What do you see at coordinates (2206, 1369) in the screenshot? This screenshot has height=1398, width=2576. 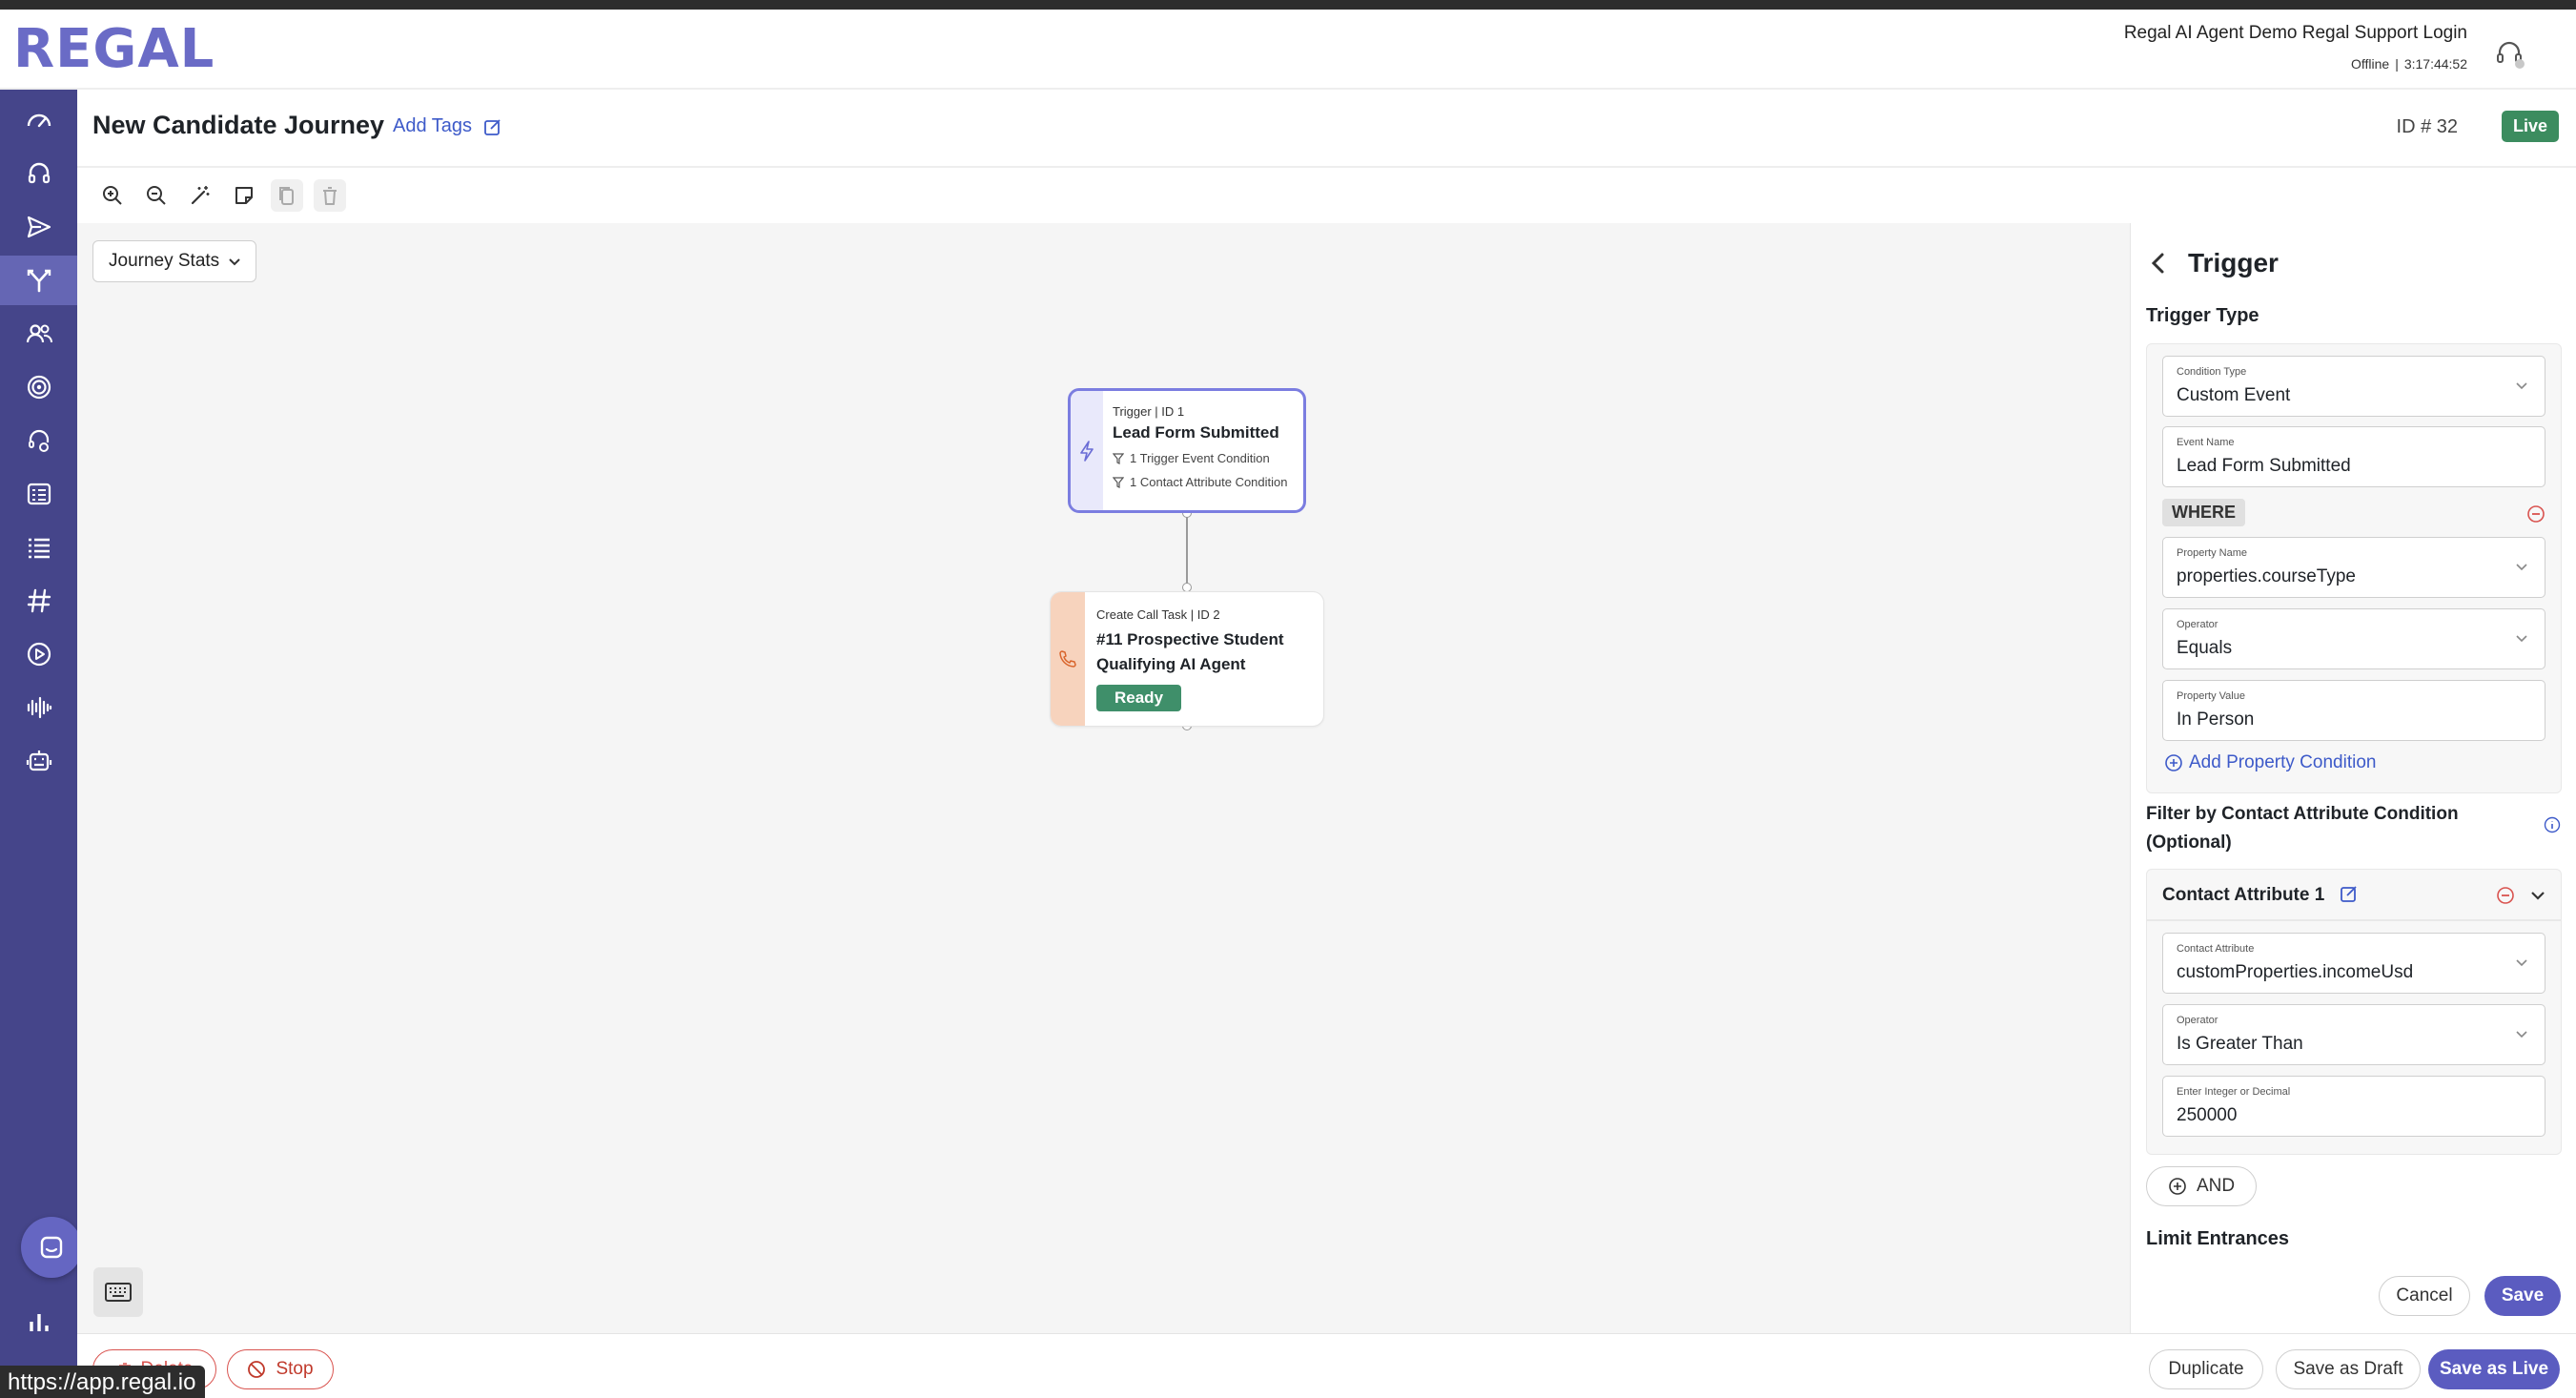 I see `duplicate-button: Duplicate` at bounding box center [2206, 1369].